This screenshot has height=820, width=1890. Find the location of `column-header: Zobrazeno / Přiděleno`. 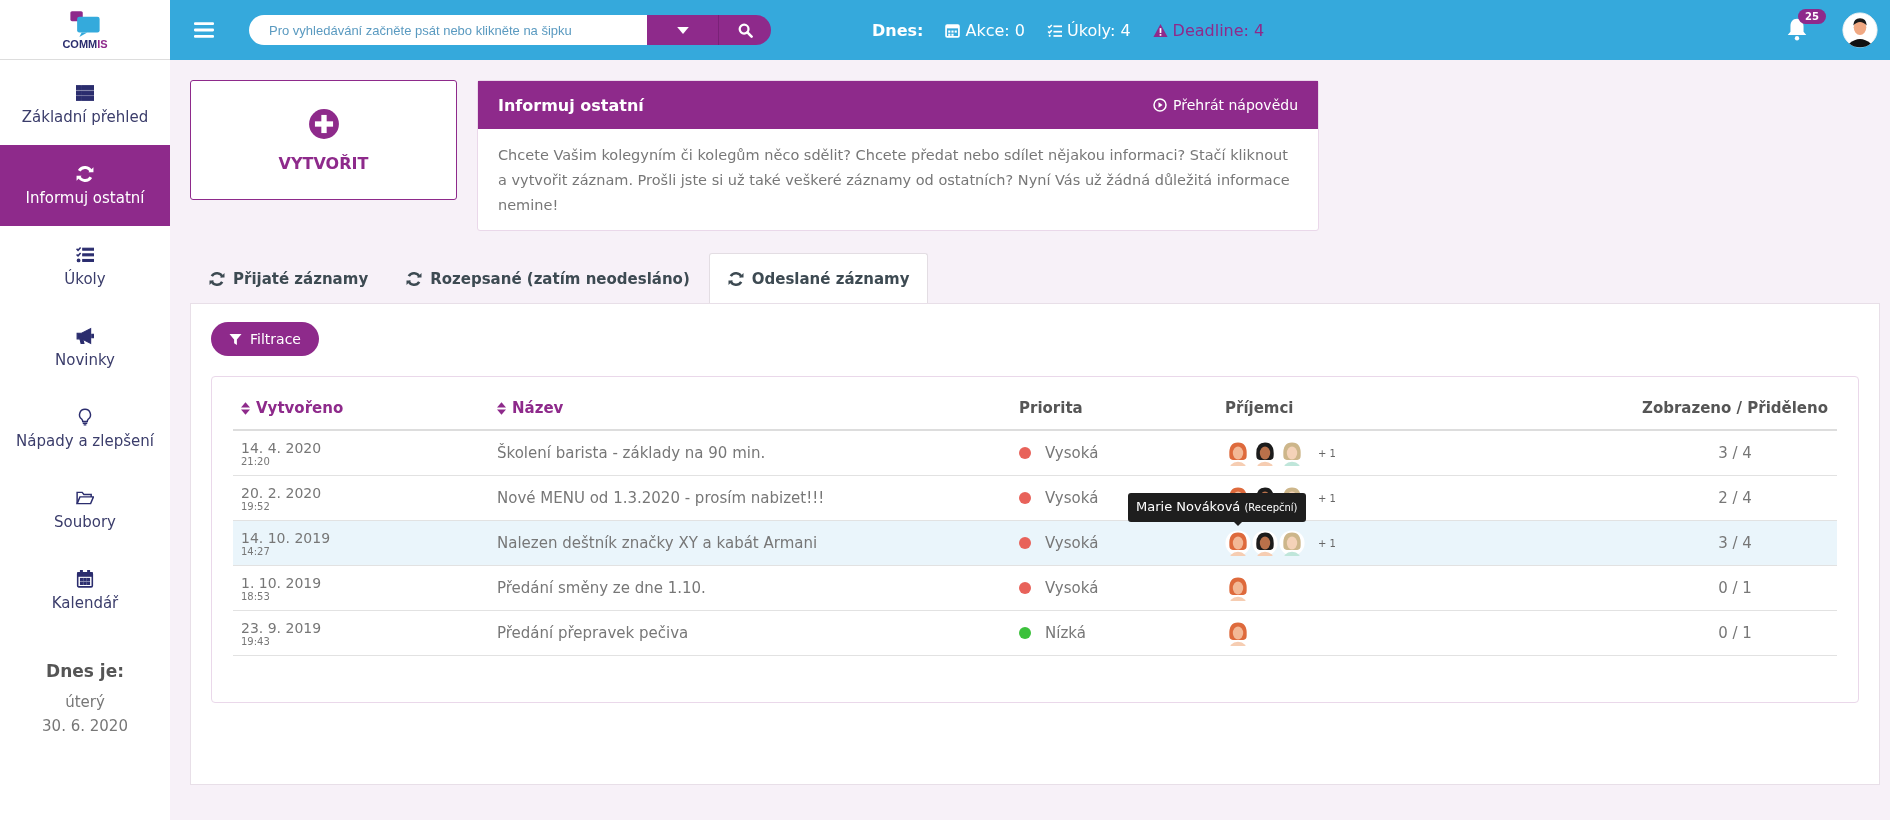

column-header: Zobrazeno / Přiděleno is located at coordinates (1735, 408).